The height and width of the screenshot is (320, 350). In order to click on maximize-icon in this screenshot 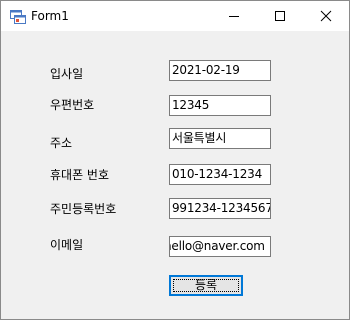, I will do `click(280, 16)`.